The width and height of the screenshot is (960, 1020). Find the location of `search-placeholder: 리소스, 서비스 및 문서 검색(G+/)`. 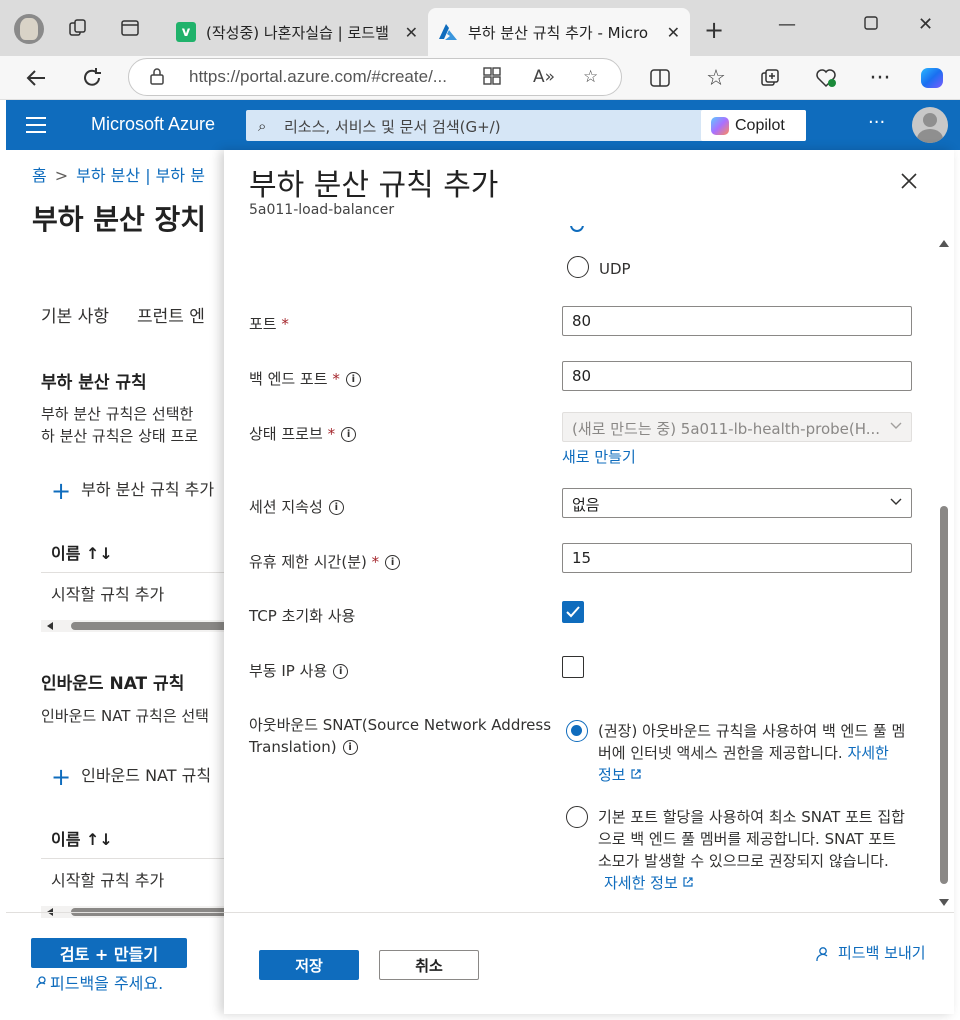

search-placeholder: 리소스, 서비스 및 문서 검색(G+/) is located at coordinates (392, 127).